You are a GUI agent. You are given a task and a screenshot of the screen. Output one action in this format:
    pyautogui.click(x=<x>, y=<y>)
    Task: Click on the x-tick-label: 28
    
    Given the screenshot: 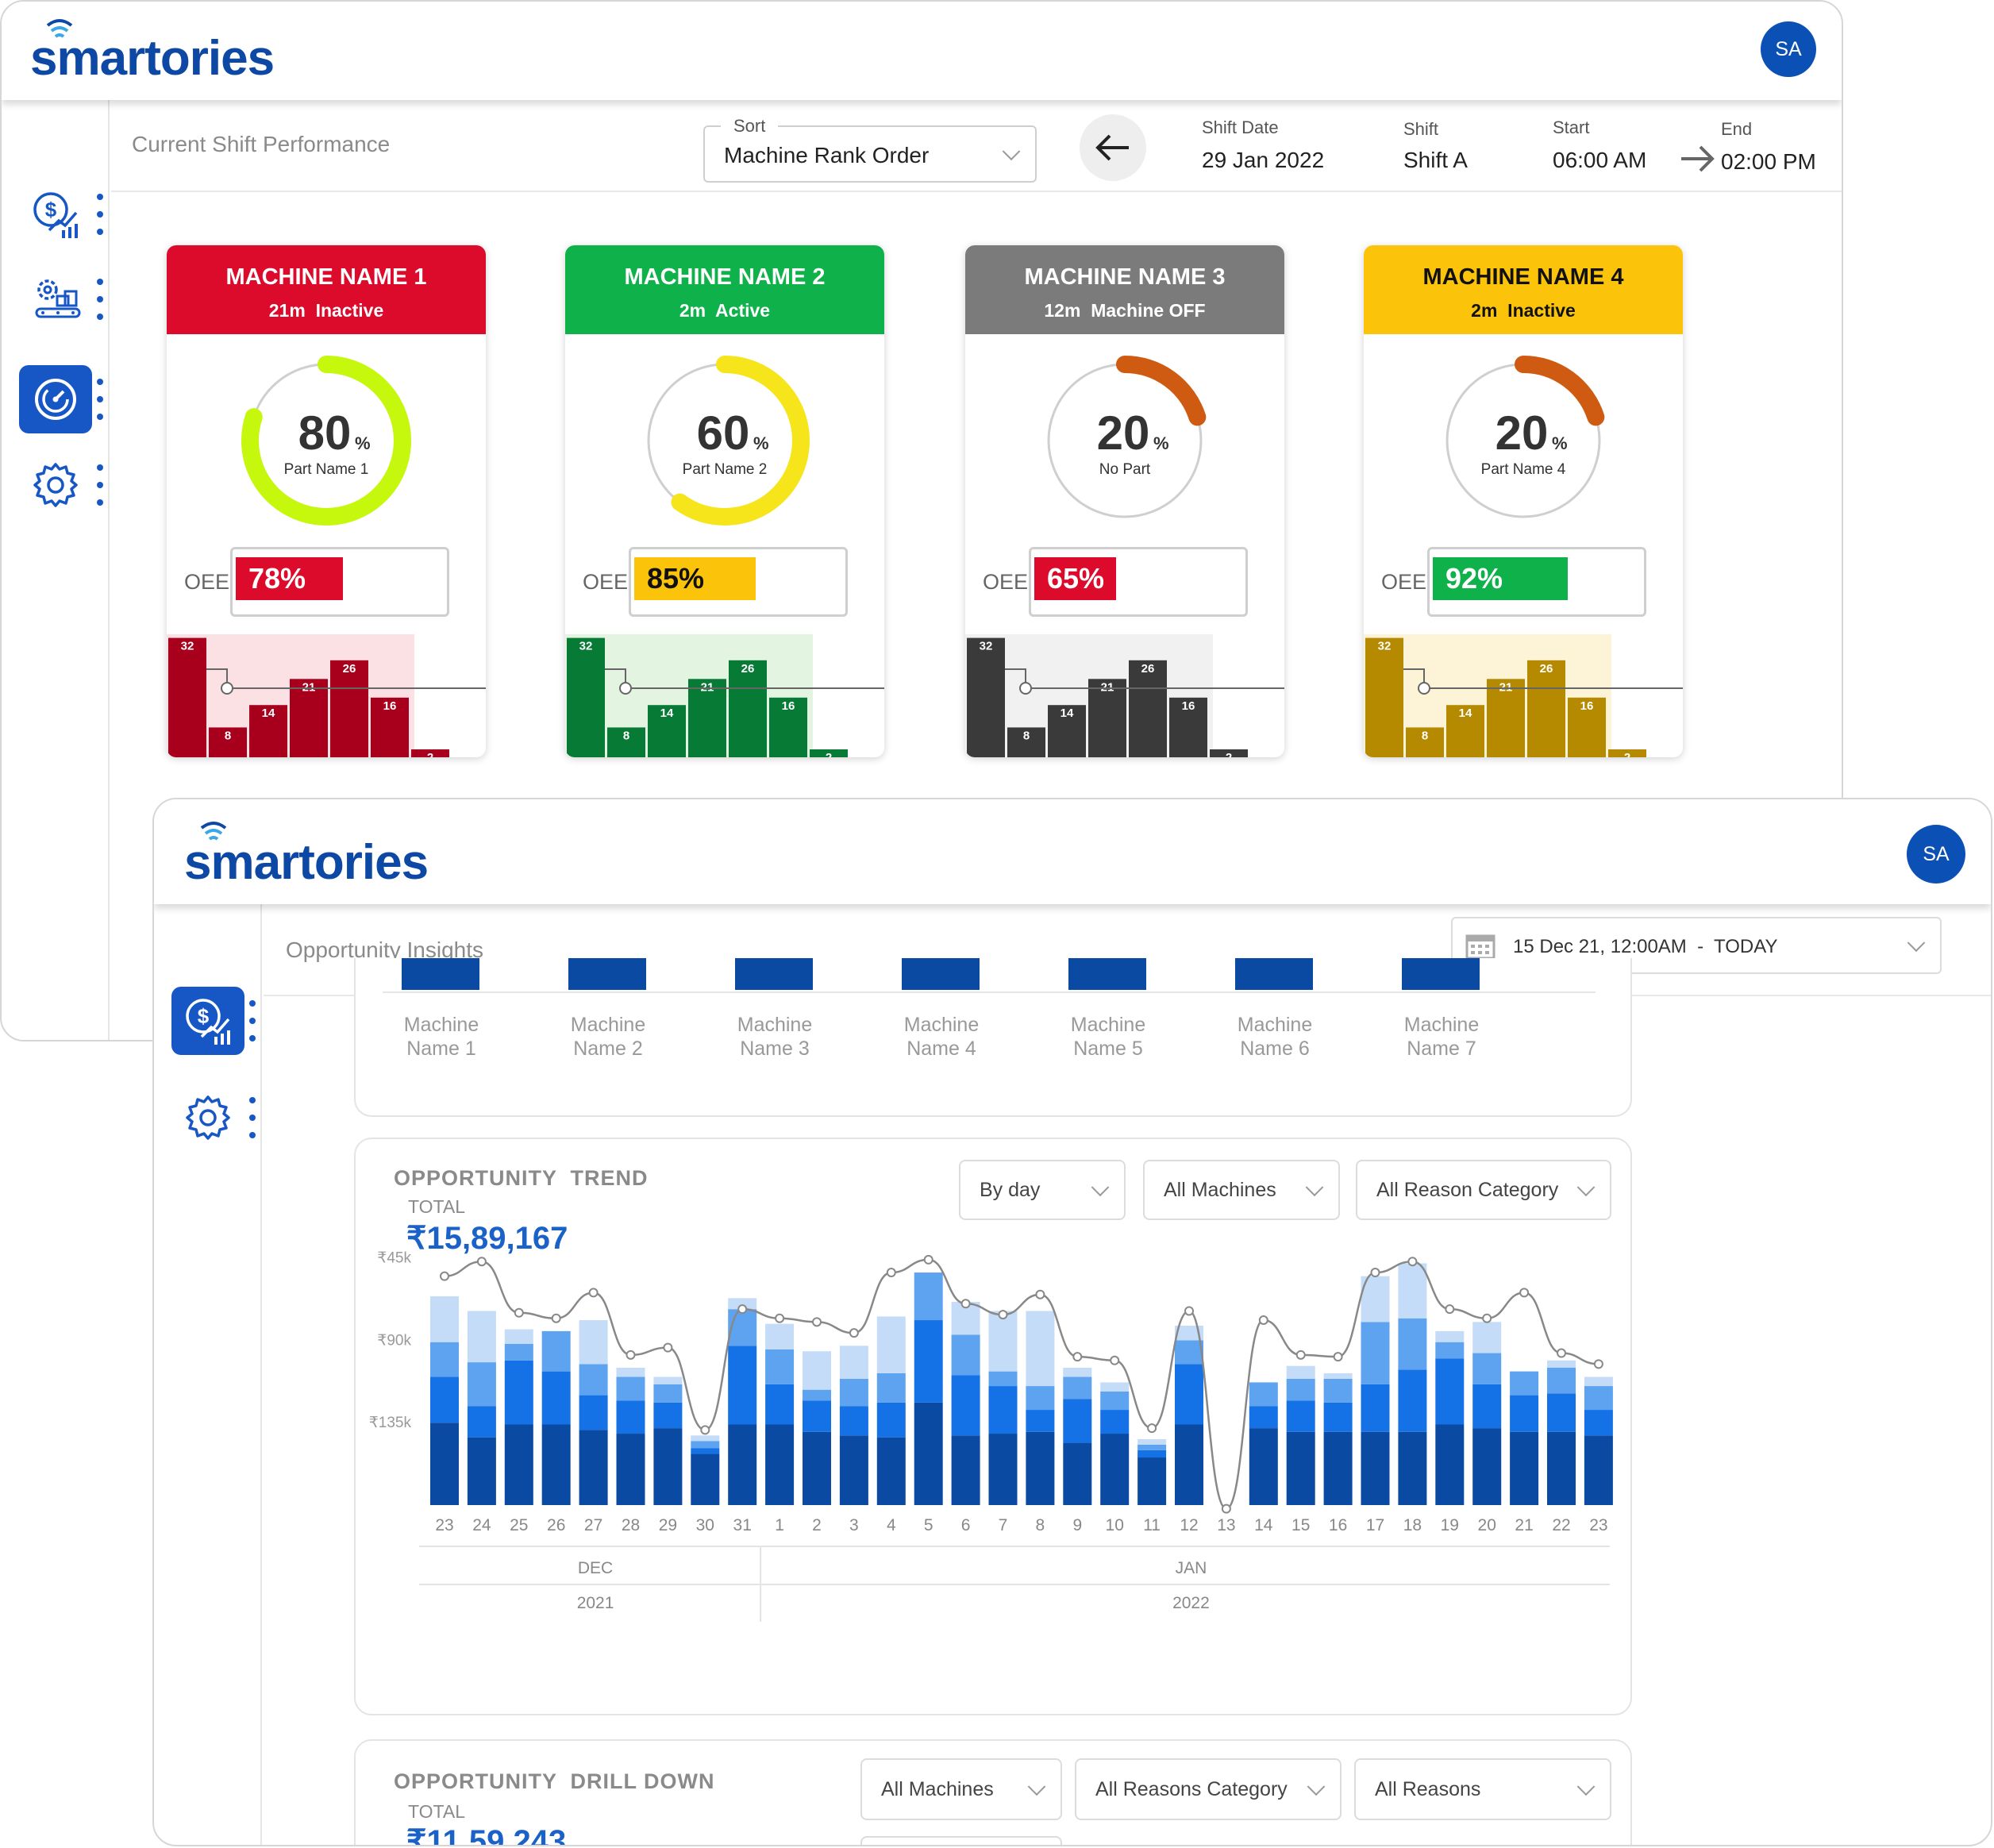 What is the action you would take?
    pyautogui.click(x=631, y=1525)
    